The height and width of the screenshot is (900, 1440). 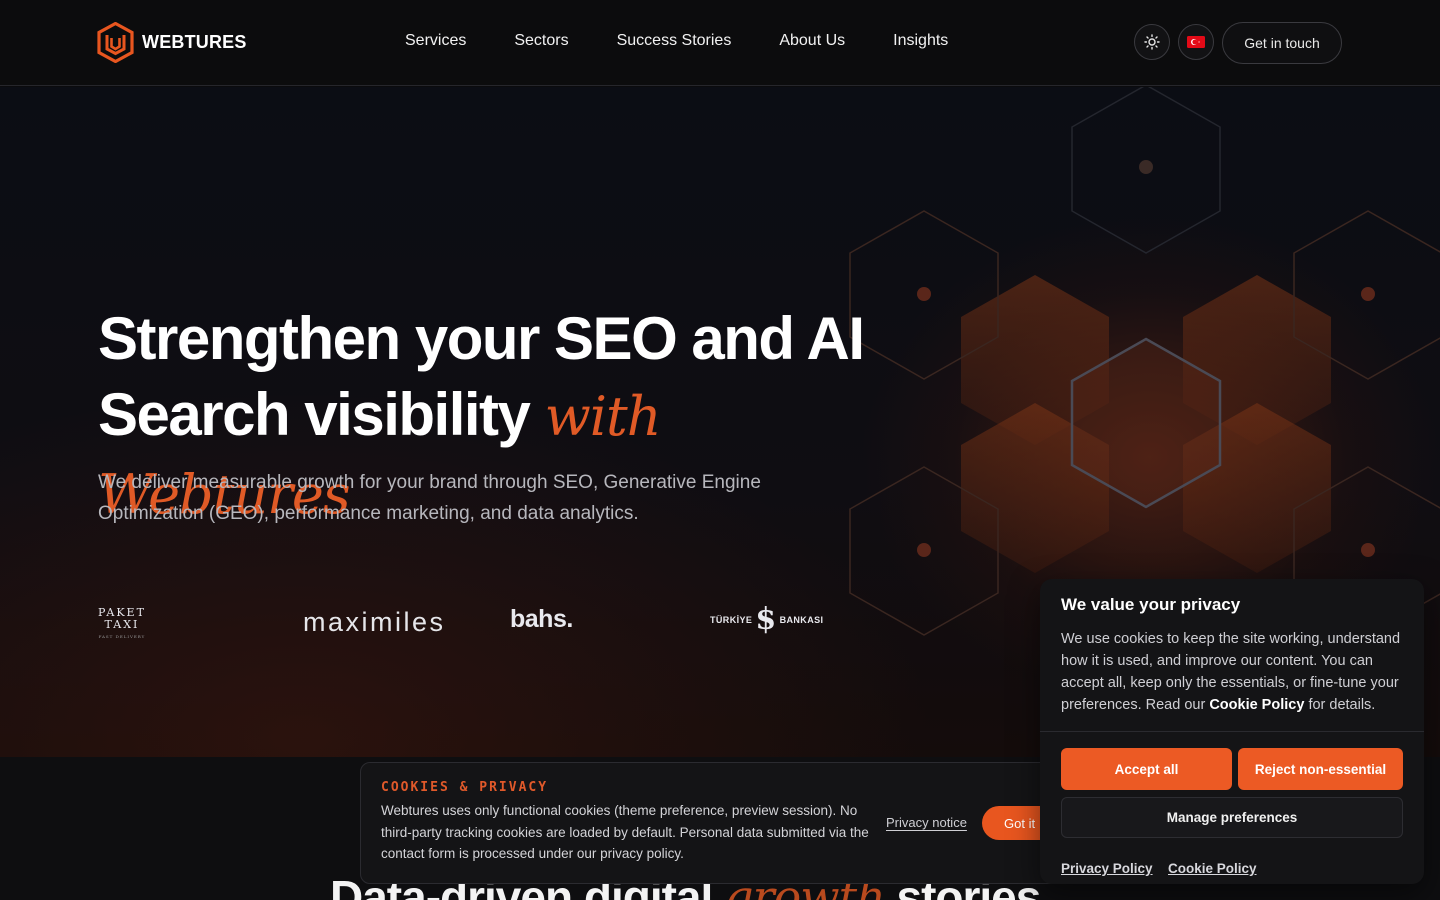 What do you see at coordinates (1342, 705) in the screenshot?
I see `privacy-dialog-text-end: for details.` at bounding box center [1342, 705].